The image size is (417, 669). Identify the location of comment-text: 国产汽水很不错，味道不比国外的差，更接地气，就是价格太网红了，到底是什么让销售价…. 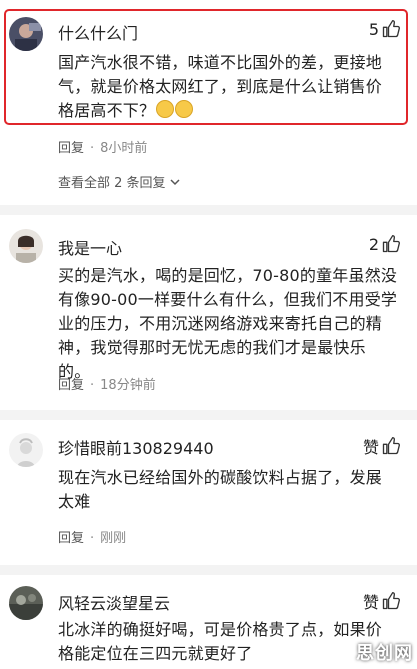
(220, 86).